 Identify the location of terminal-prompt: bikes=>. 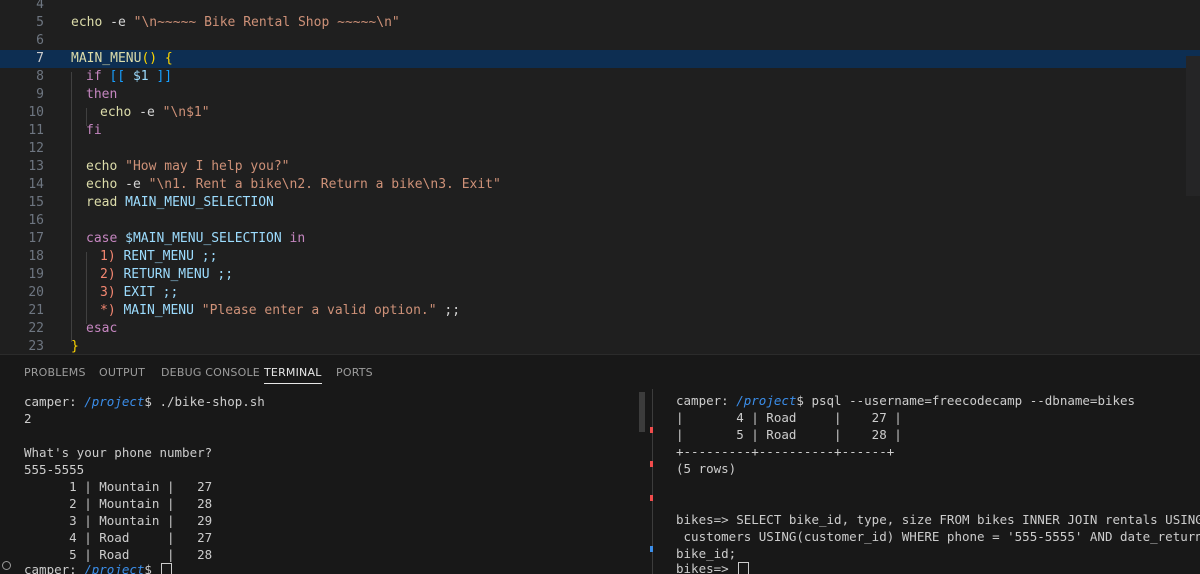
(713, 567).